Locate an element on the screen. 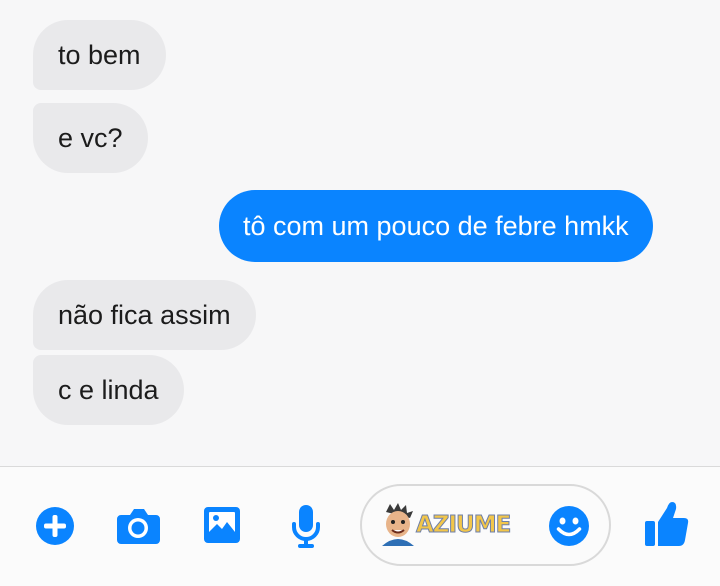 Image resolution: width=720 pixels, height=586 pixels. thumbs-up-icon is located at coordinates (667, 524).